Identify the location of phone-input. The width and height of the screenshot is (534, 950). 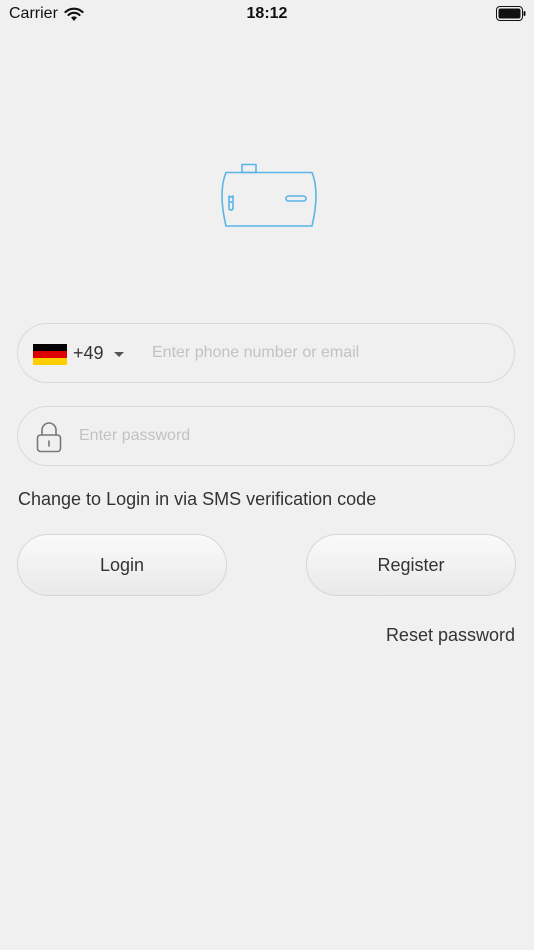
(327, 353).